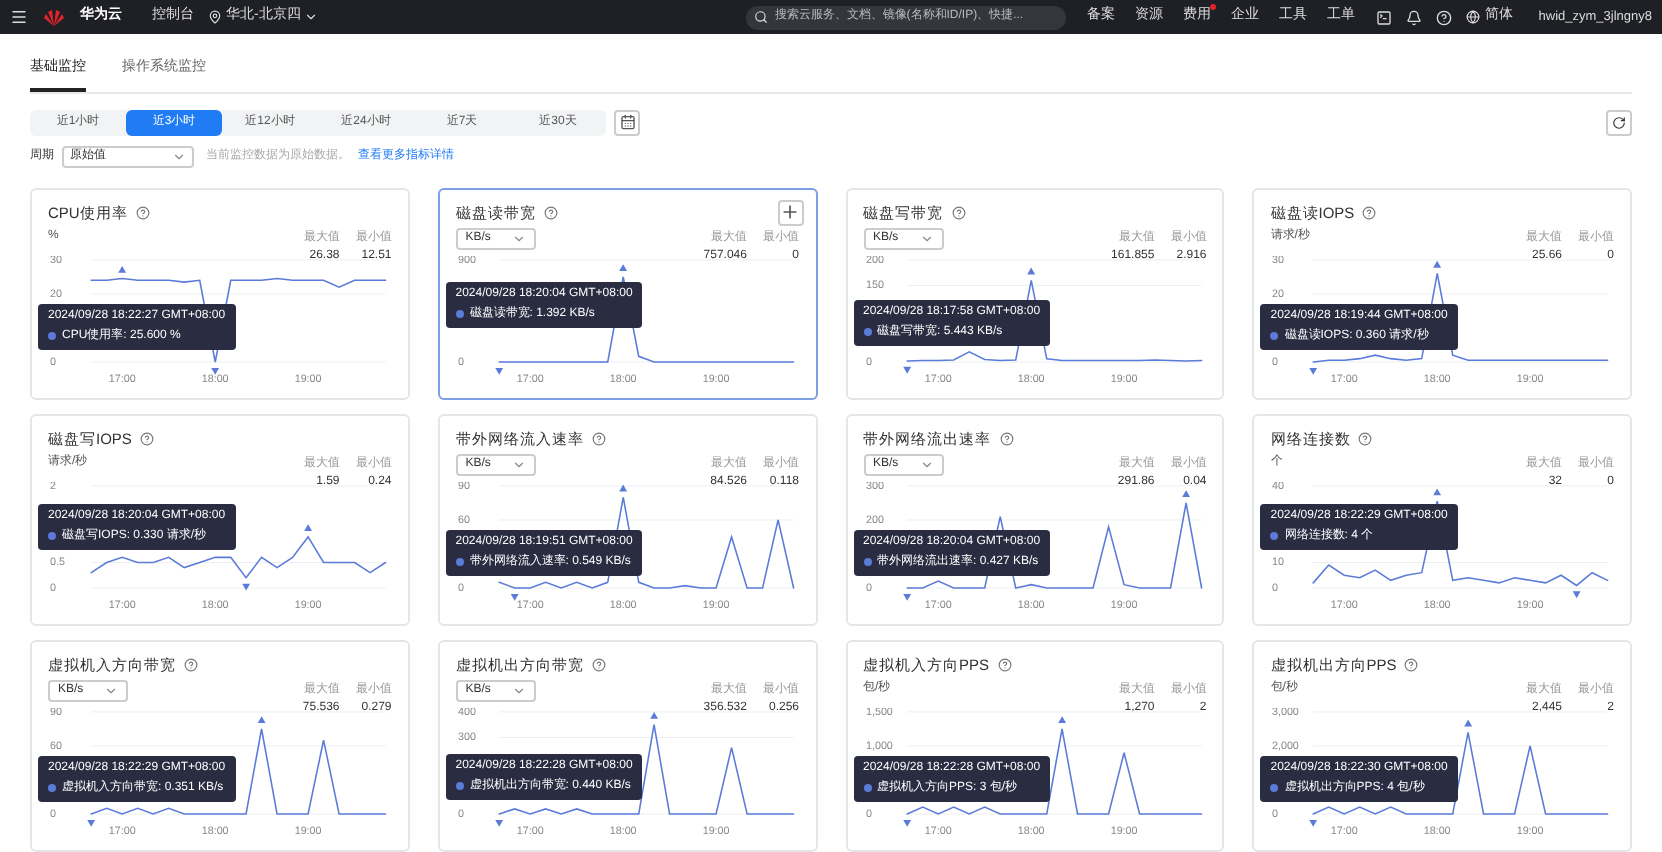 The width and height of the screenshot is (1662, 852). What do you see at coordinates (761, 17) in the screenshot?
I see `search-icon` at bounding box center [761, 17].